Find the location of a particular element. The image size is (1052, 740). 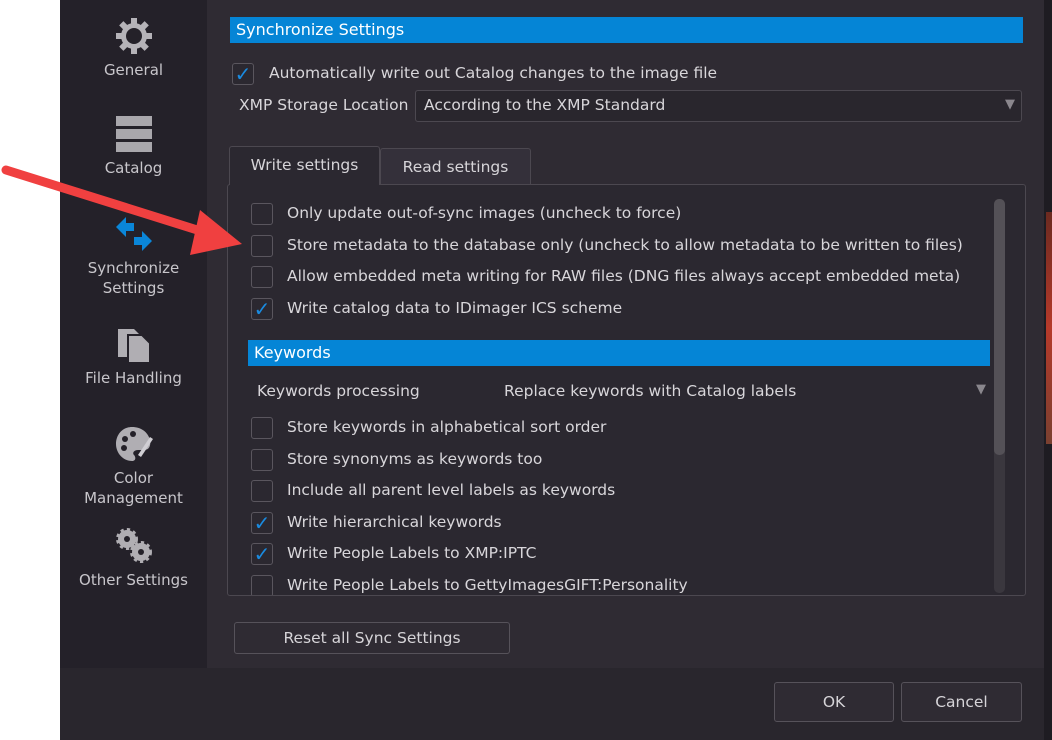

dialog-footer: OK Cancel is located at coordinates (625, 704).